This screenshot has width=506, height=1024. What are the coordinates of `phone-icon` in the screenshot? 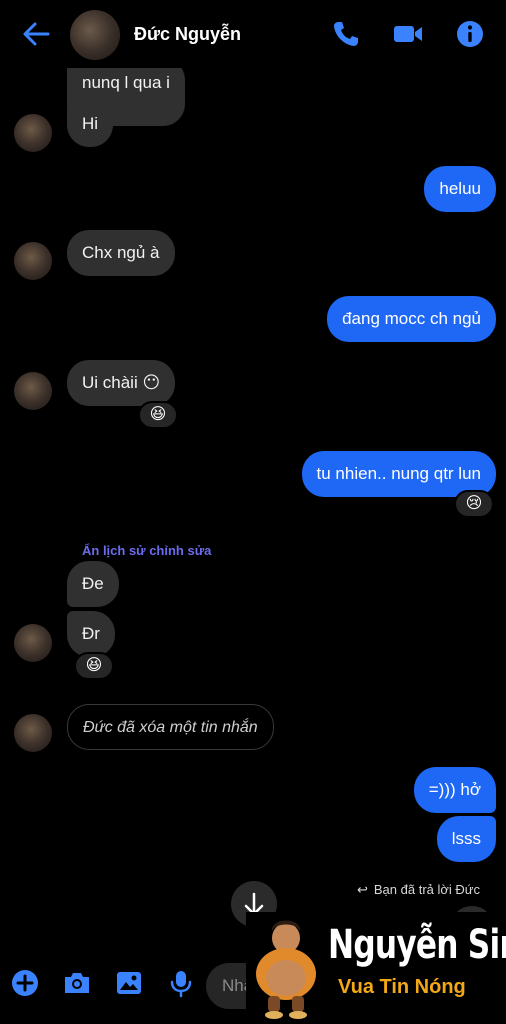 It's located at (346, 34).